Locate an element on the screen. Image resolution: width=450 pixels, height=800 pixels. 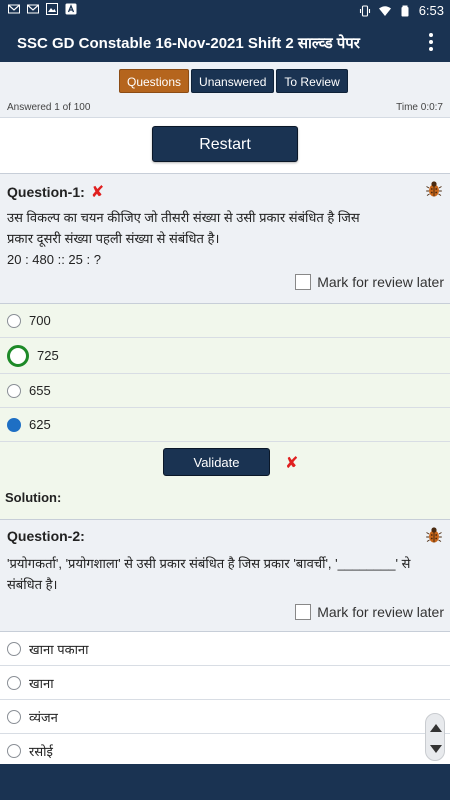
question-heading: Question-1: ✘ is located at coordinates (55, 192).